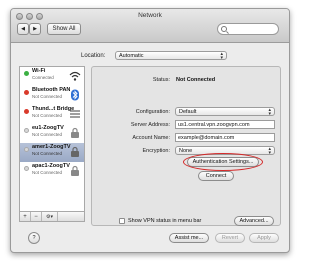 The height and width of the screenshot is (261, 320). What do you see at coordinates (51, 147) in the screenshot?
I see `service-name: amer1-ZoogTV` at bounding box center [51, 147].